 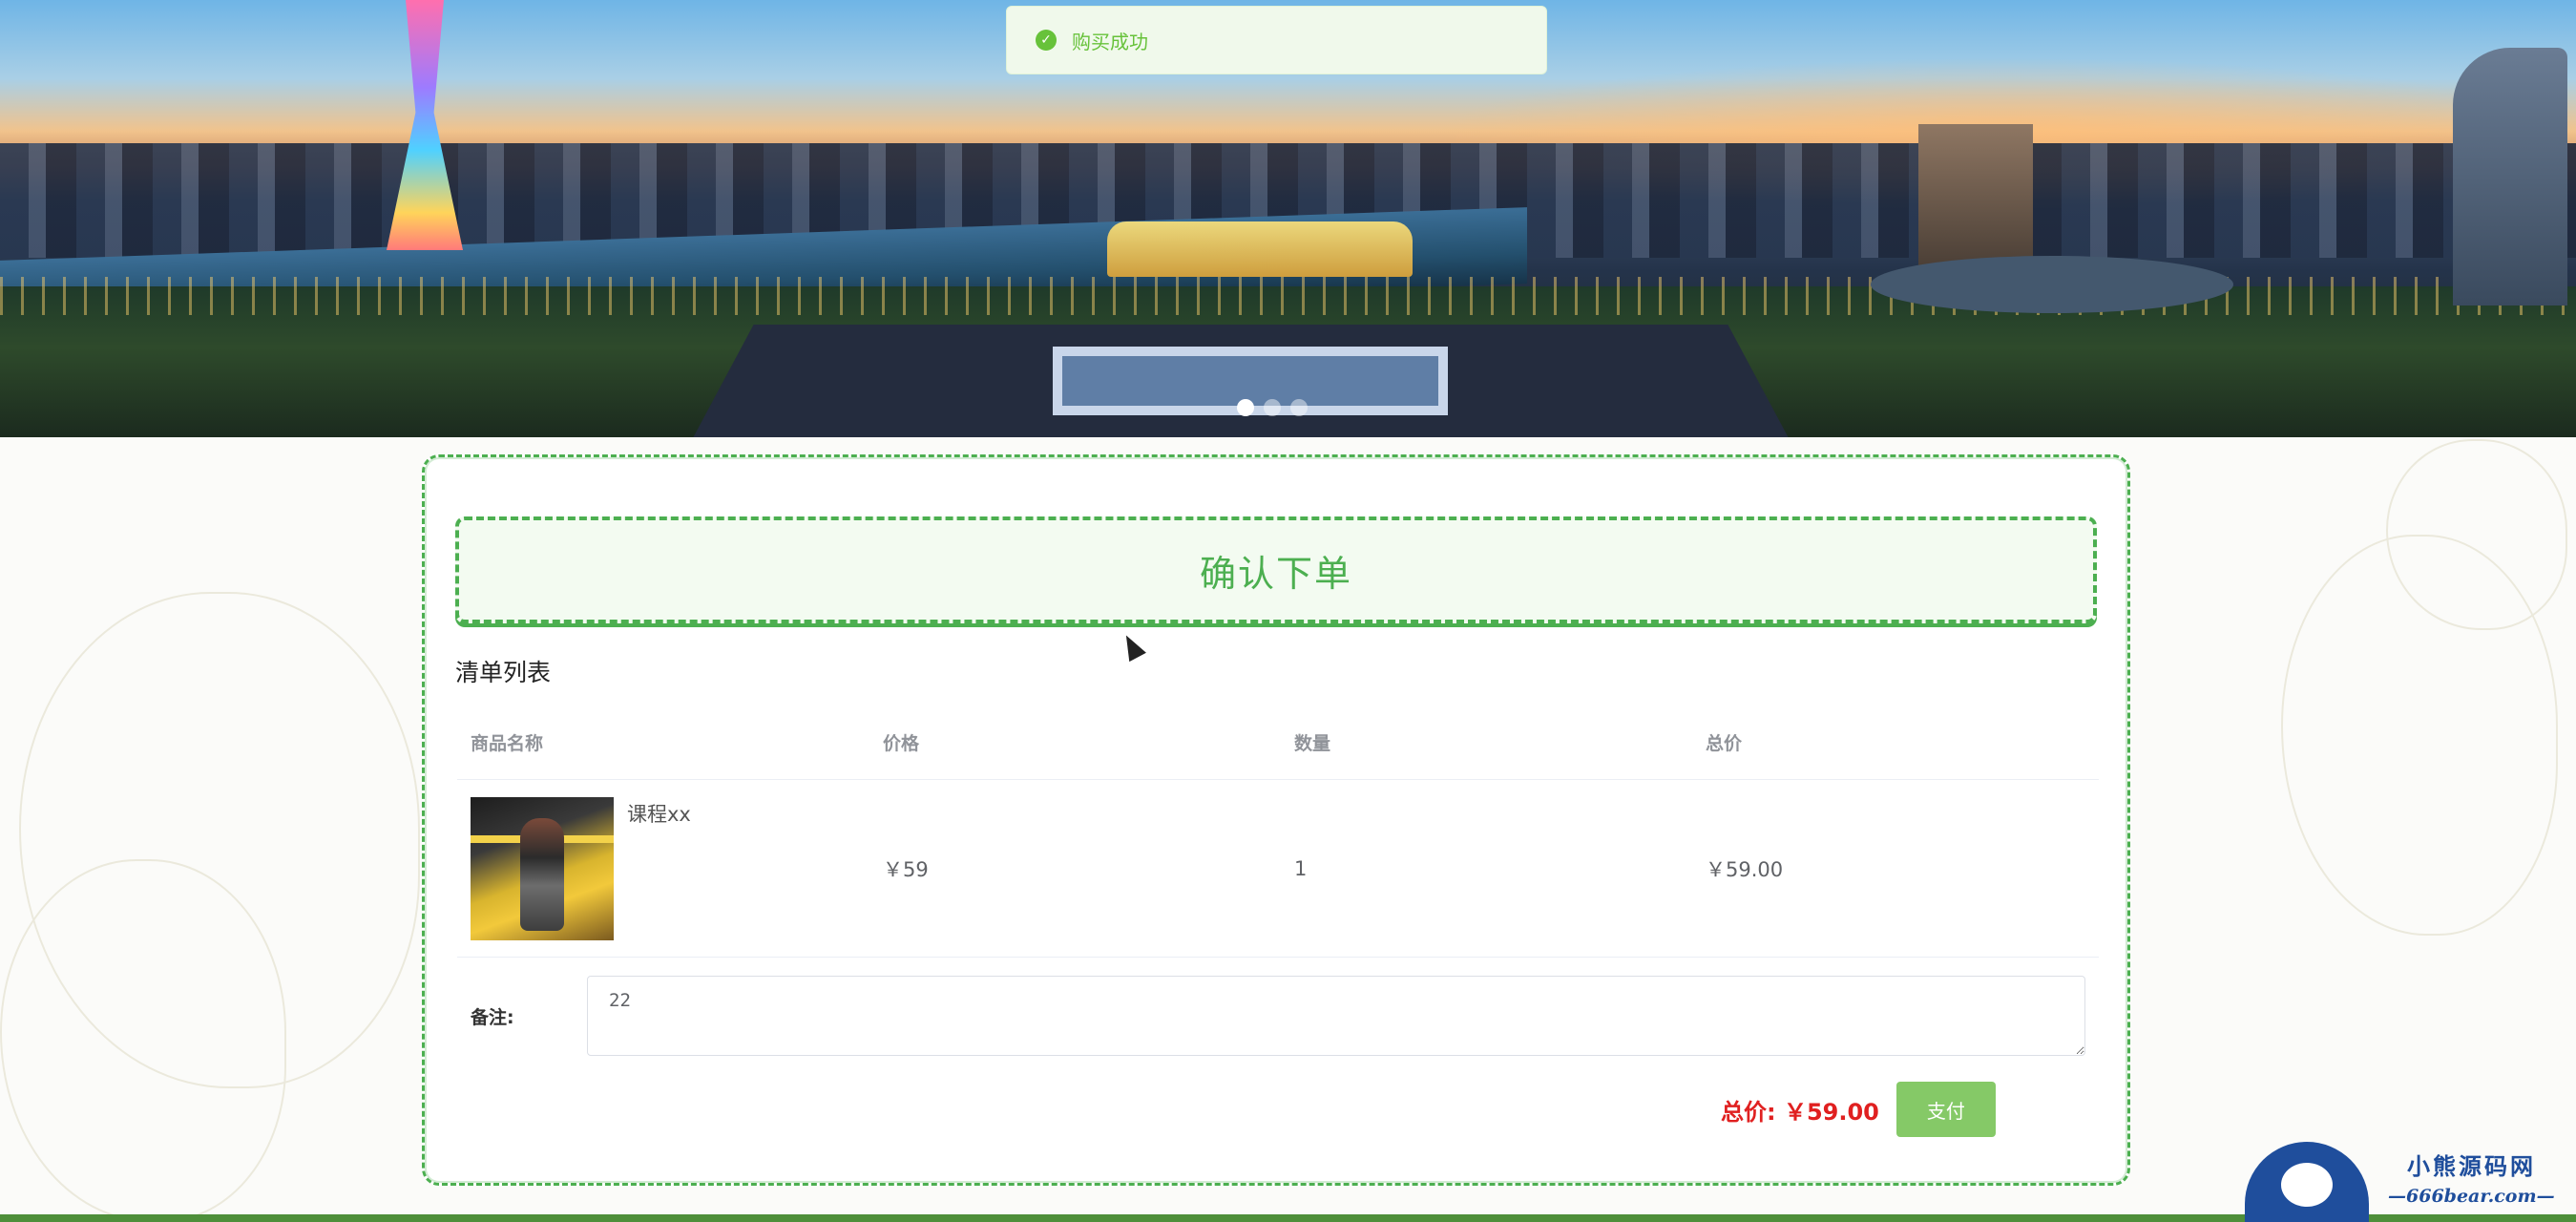 I want to click on column-header-subtotal: 总价, so click(x=1724, y=743).